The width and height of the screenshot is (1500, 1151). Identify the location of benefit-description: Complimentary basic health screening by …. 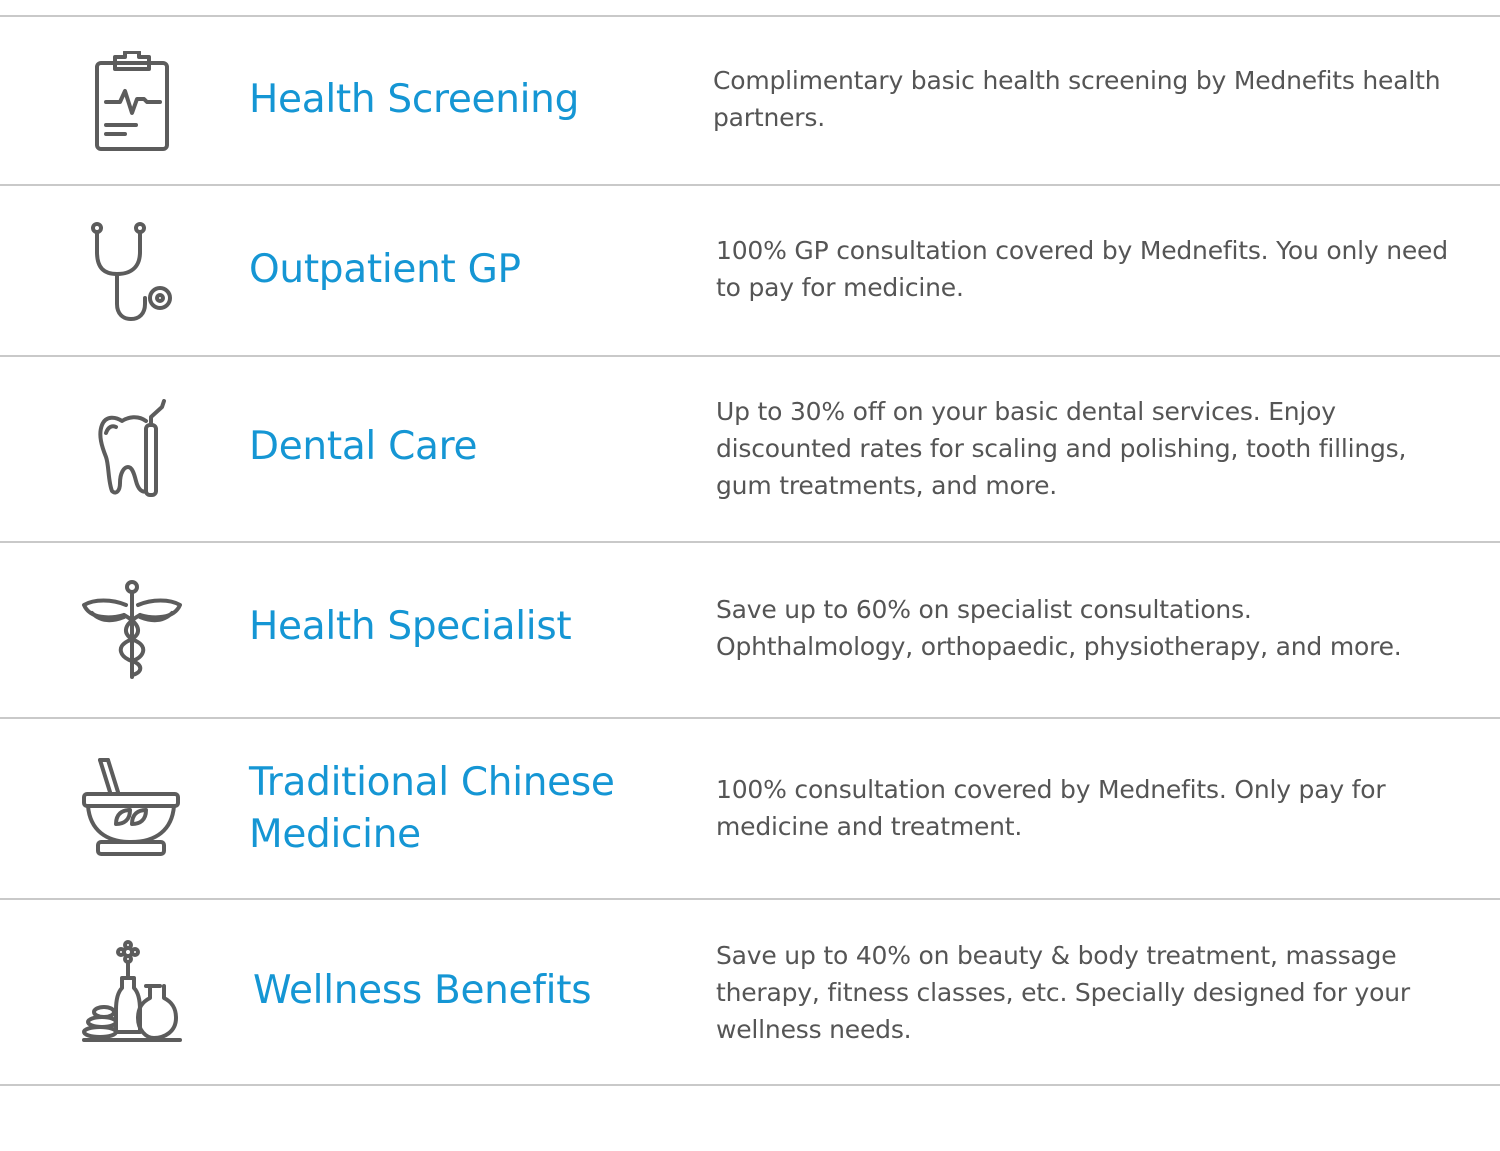
(1077, 99).